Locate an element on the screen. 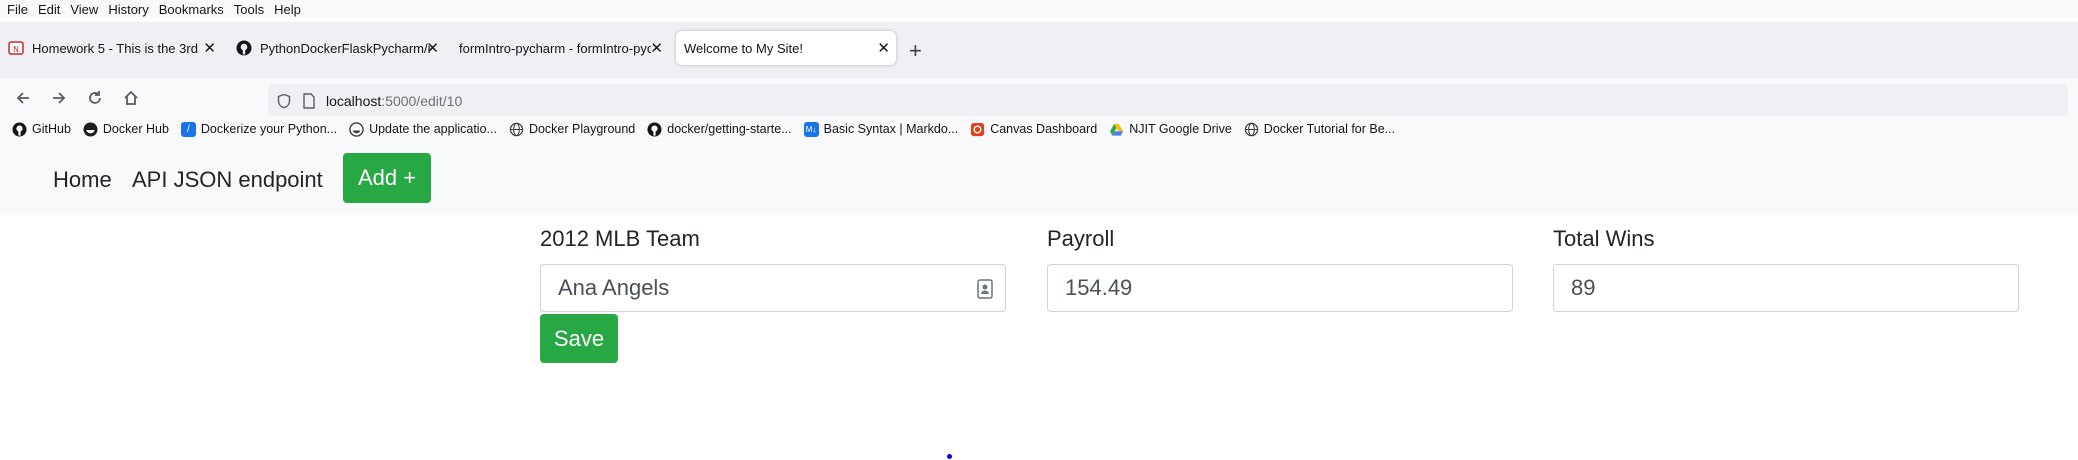 The height and width of the screenshot is (460, 2078). back-button is located at coordinates (23, 100).